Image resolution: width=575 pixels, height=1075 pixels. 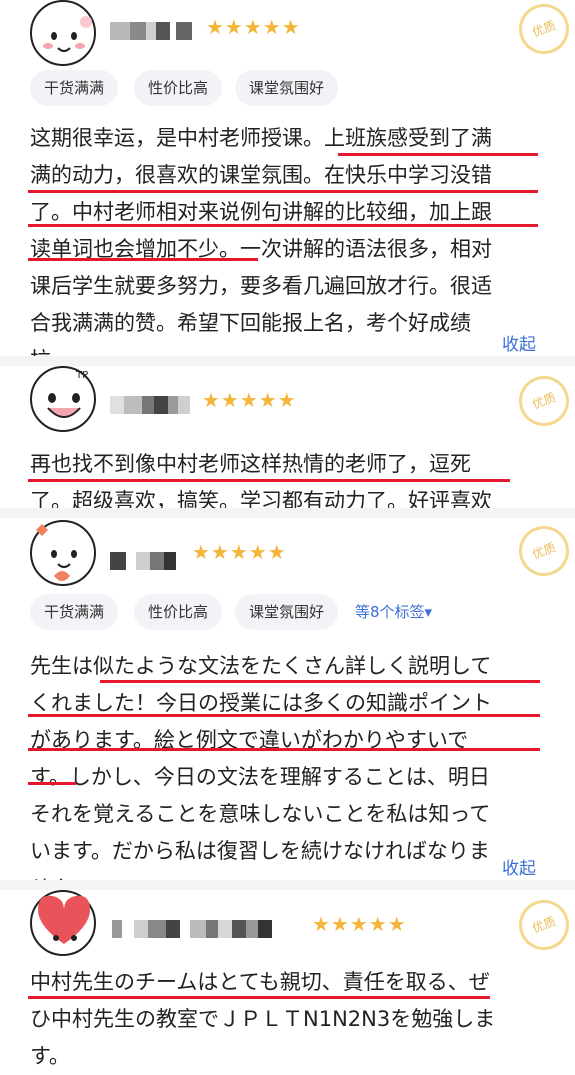 I want to click on review-line: それを覚えることを意味しないことを私は知って, so click(x=260, y=814).